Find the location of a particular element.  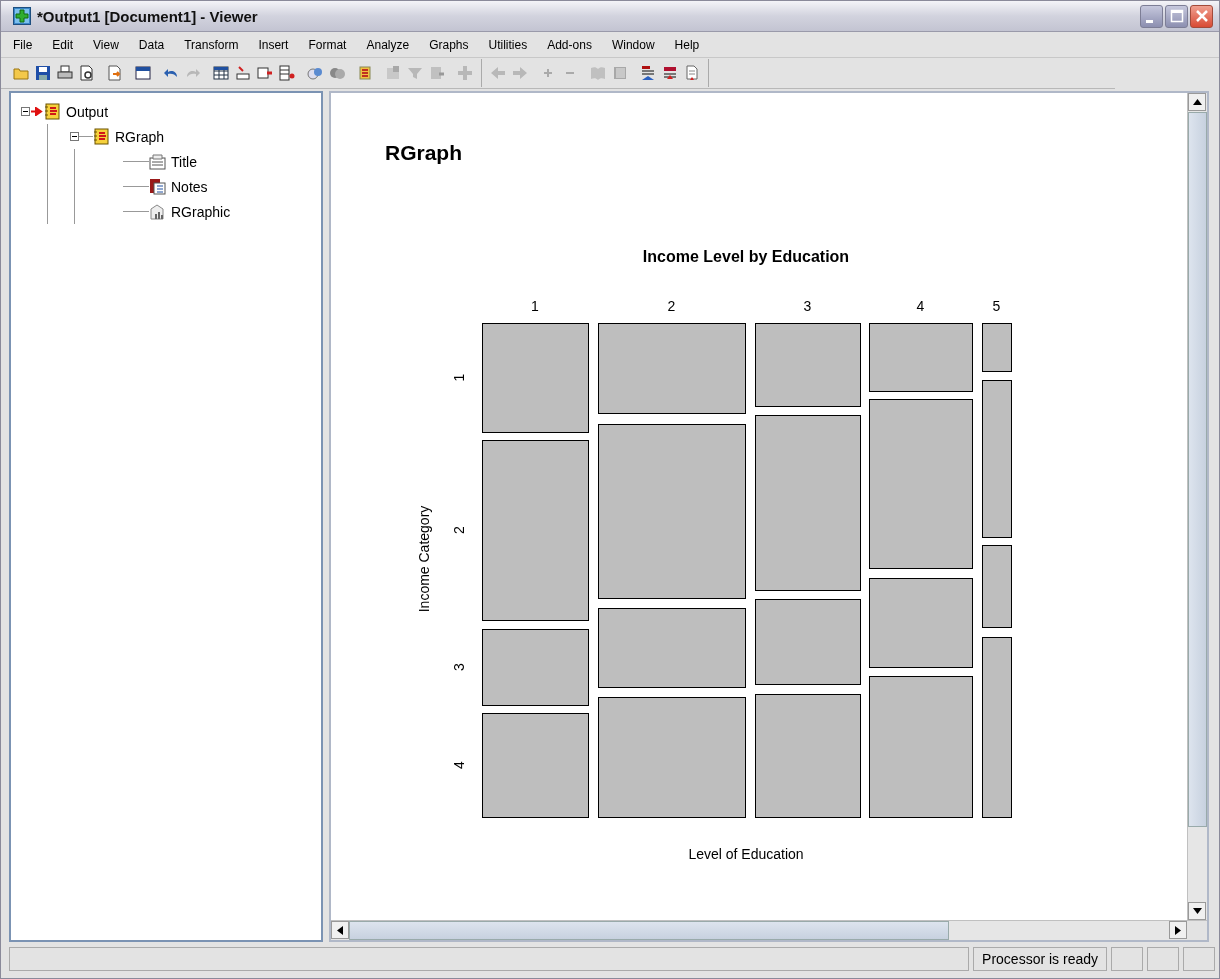

stack-icon is located at coordinates (365, 73).